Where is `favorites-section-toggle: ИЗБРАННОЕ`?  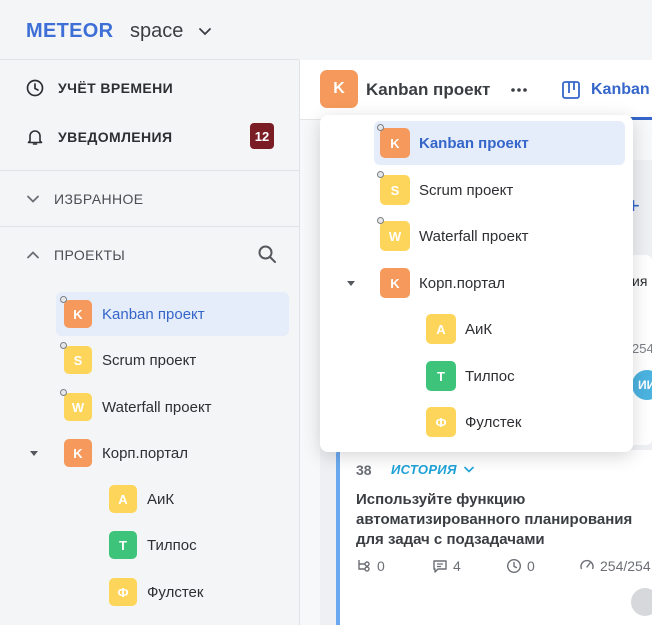
favorites-section-toggle: ИЗБРАННОЕ is located at coordinates (85, 199).